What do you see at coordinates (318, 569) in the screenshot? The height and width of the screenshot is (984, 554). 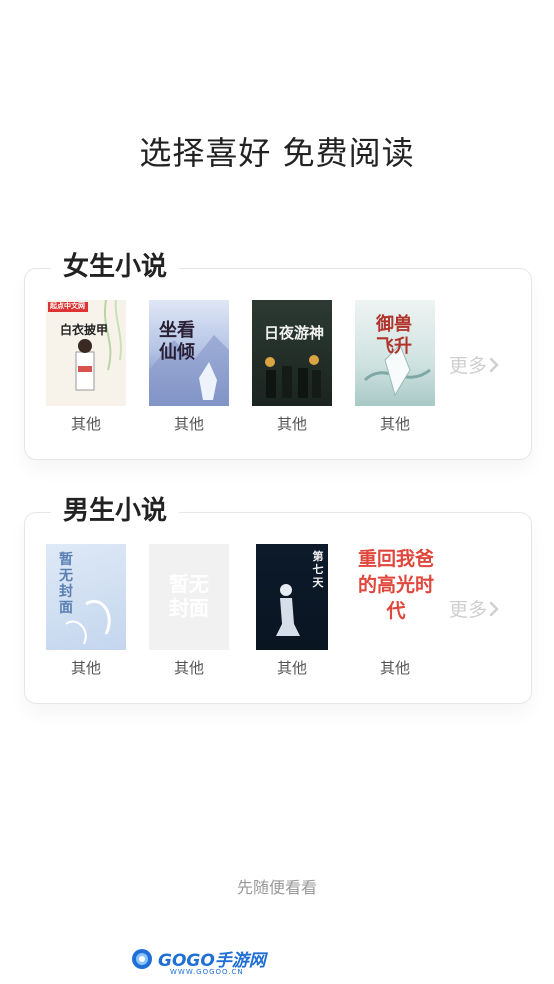 I see `cover-title: 第七天` at bounding box center [318, 569].